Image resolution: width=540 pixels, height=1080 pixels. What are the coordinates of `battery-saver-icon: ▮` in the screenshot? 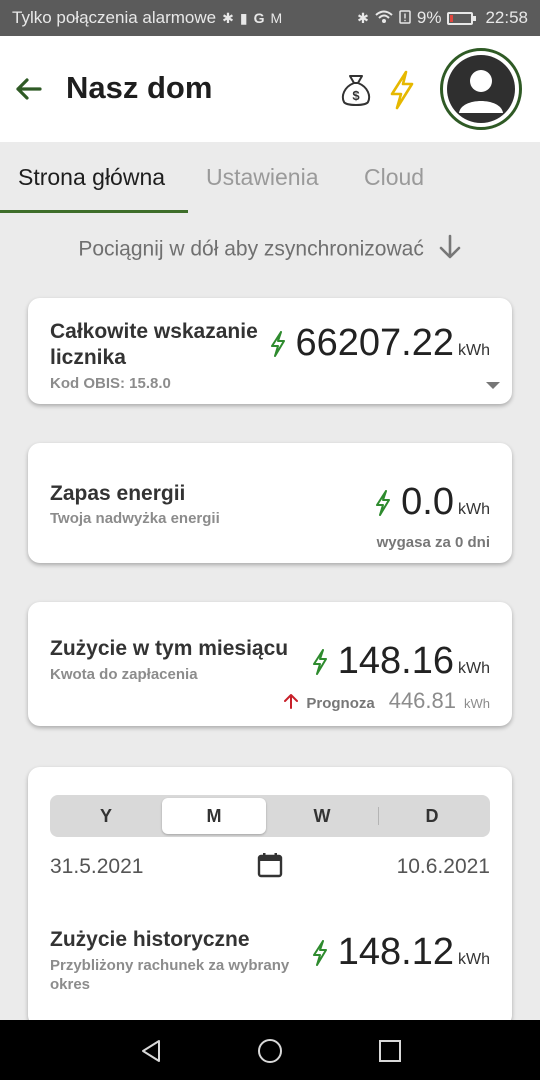 It's located at (243, 17).